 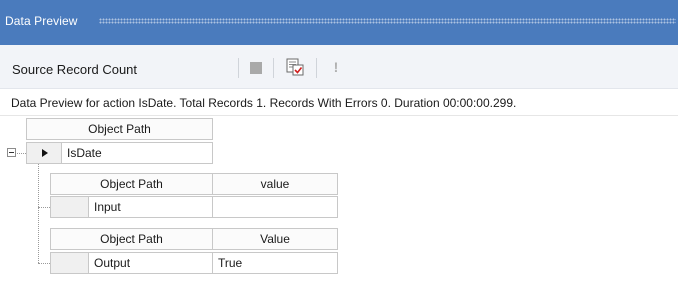 I want to click on column-header-object-path: Object Path, so click(x=119, y=129).